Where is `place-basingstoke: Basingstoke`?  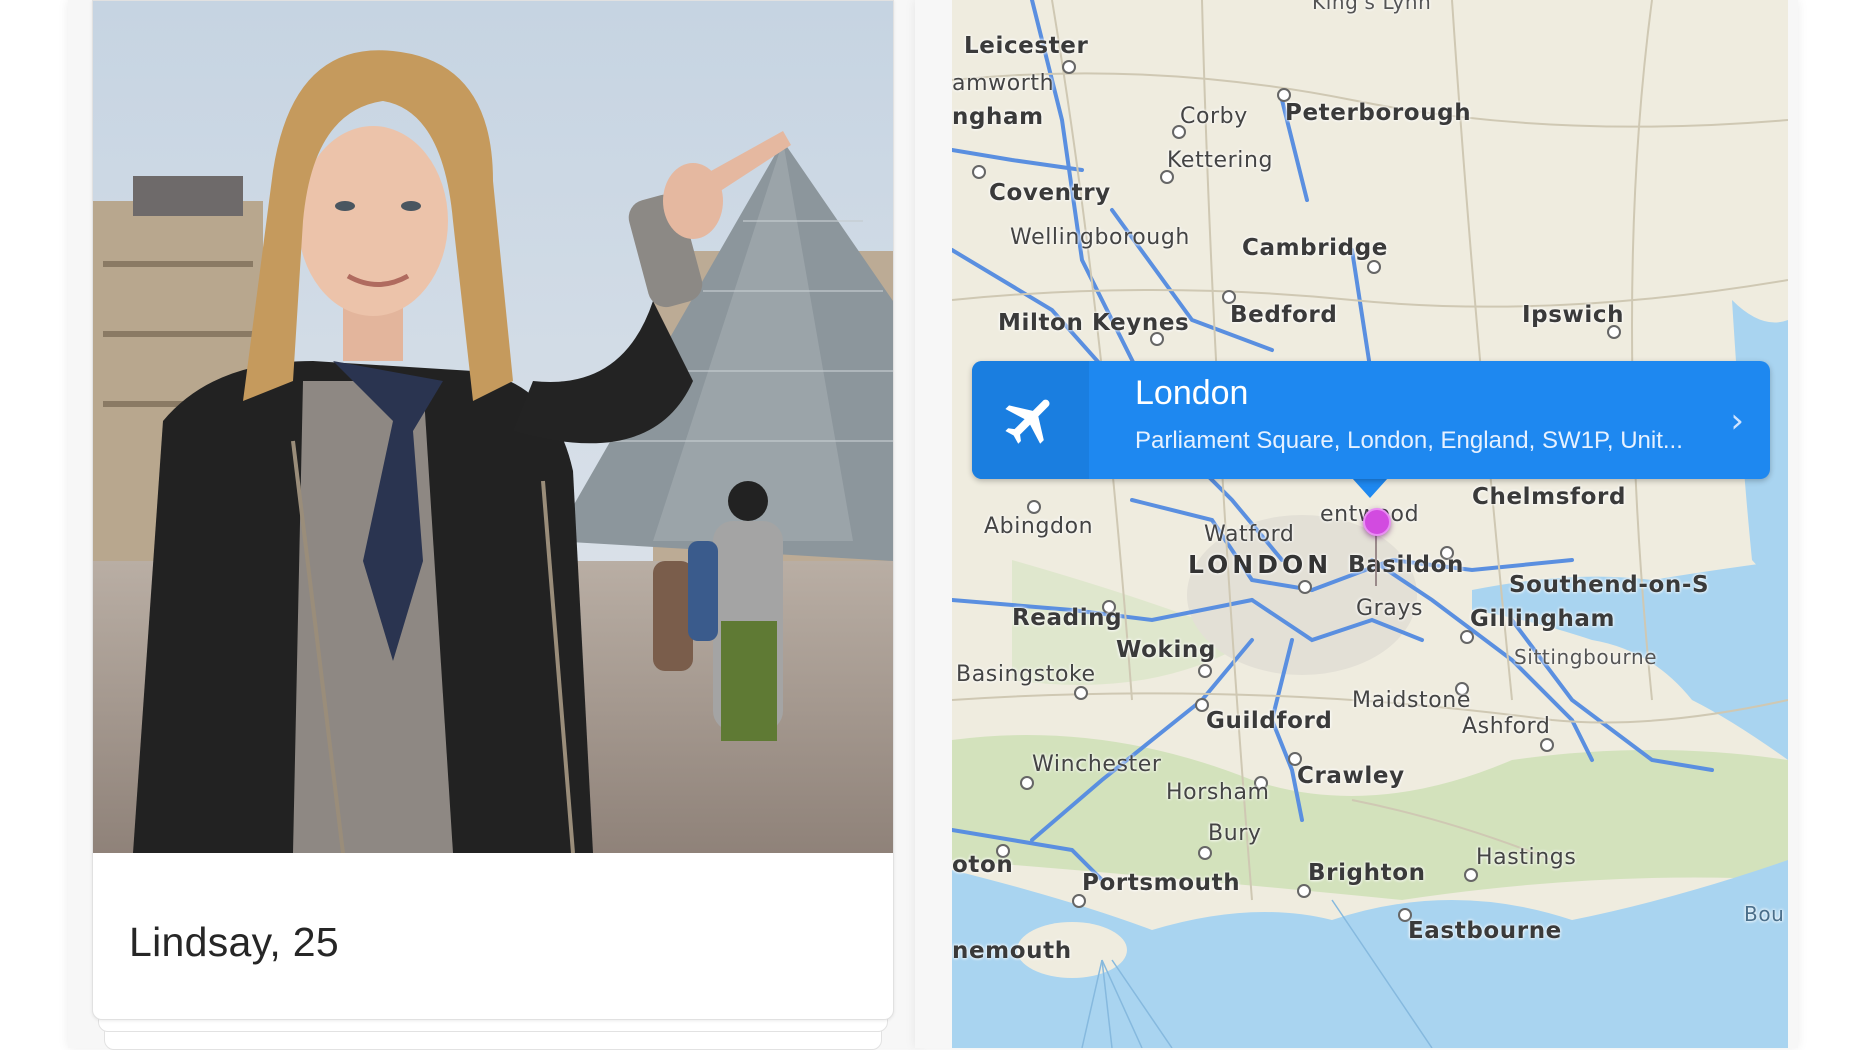 place-basingstoke: Basingstoke is located at coordinates (1026, 674).